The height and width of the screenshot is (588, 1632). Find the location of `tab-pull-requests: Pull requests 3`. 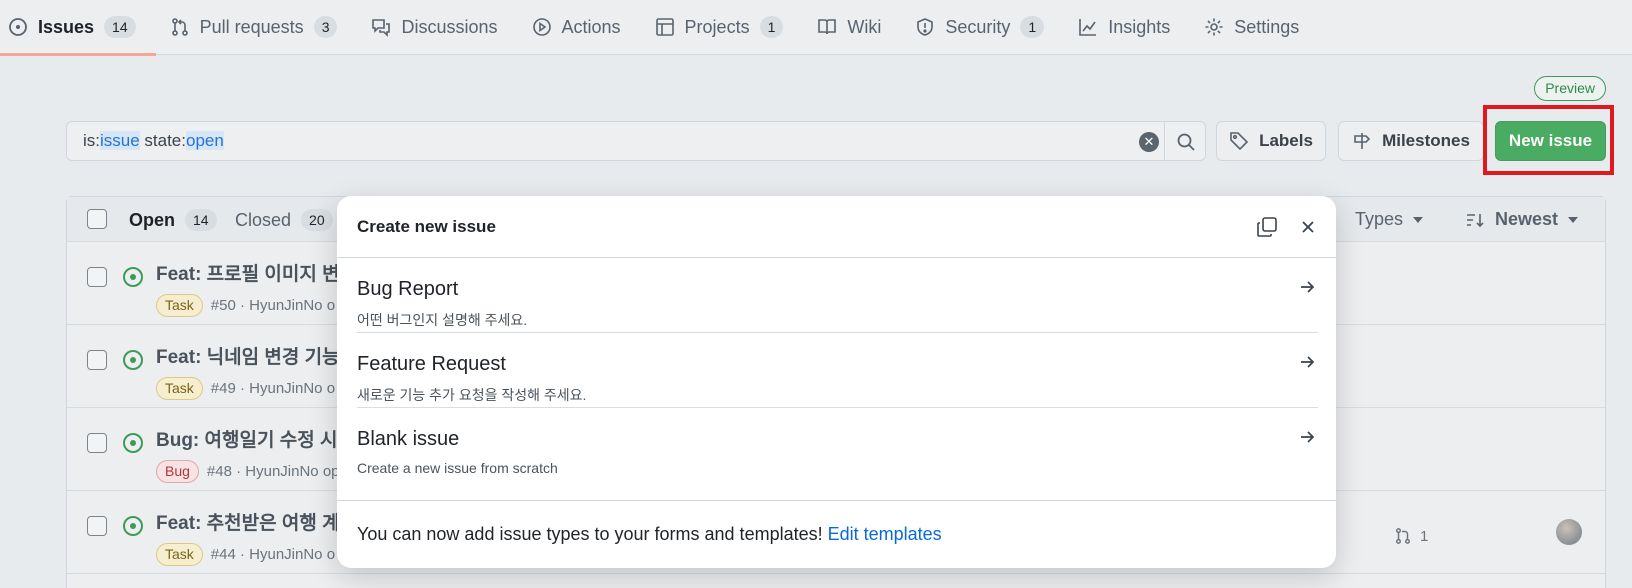

tab-pull-requests: Pull requests 3 is located at coordinates (261, 27).